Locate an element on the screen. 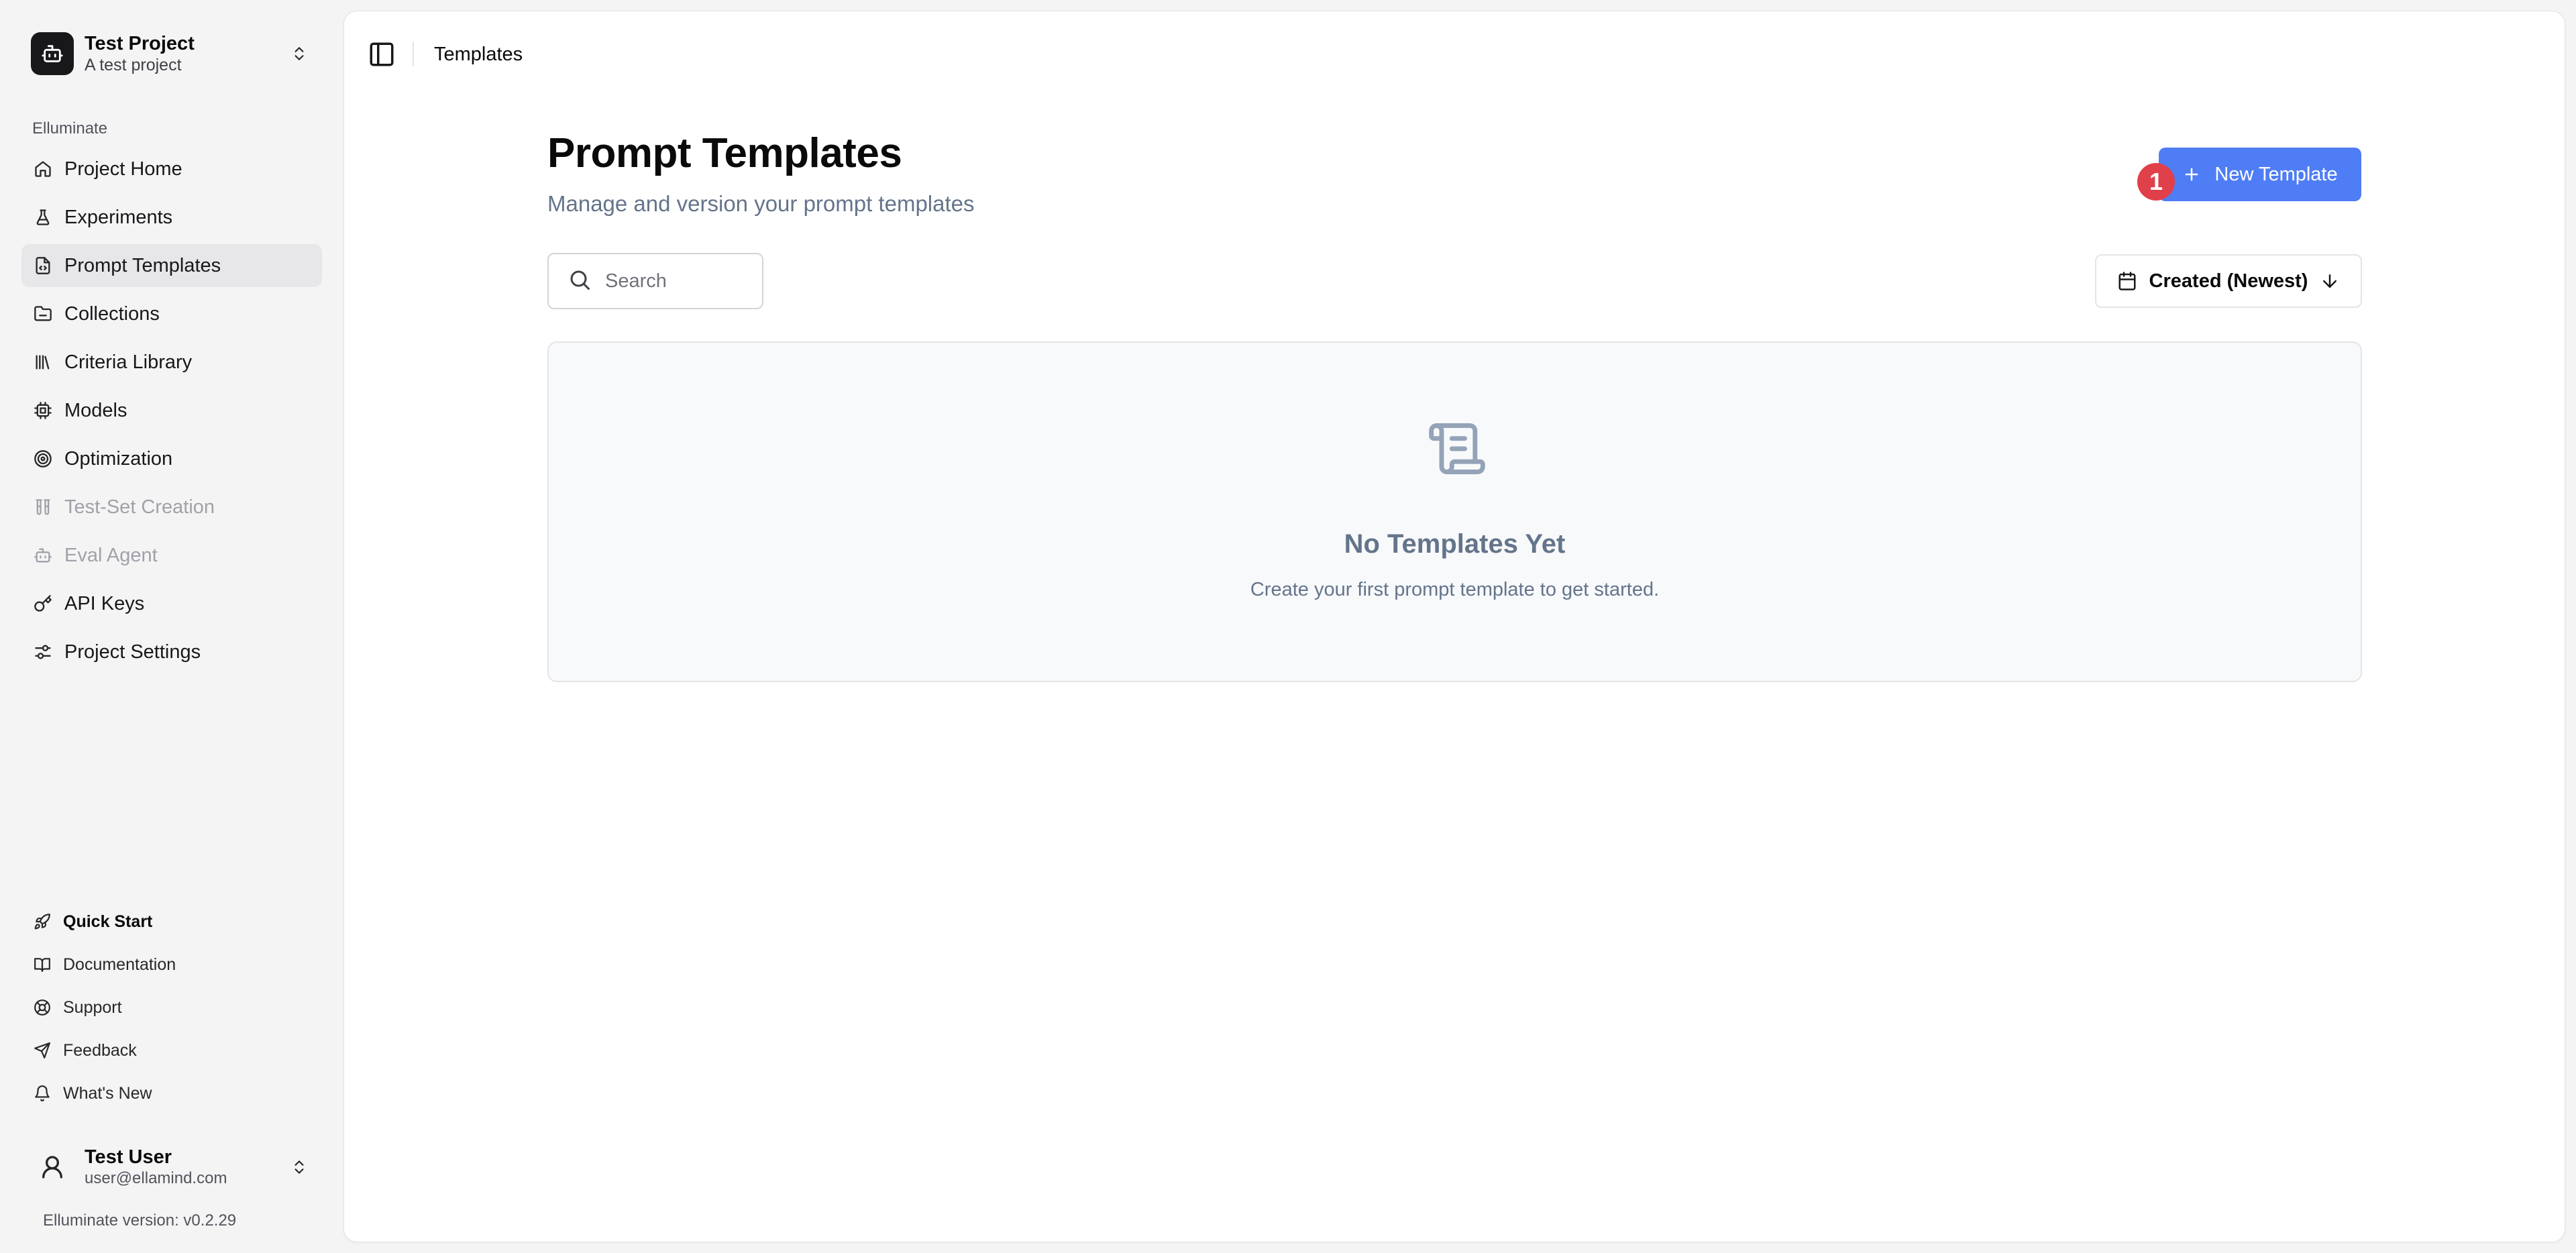 The image size is (2576, 1253). sidebar-item-test-set-creation: Test-Set Creation is located at coordinates (171, 507).